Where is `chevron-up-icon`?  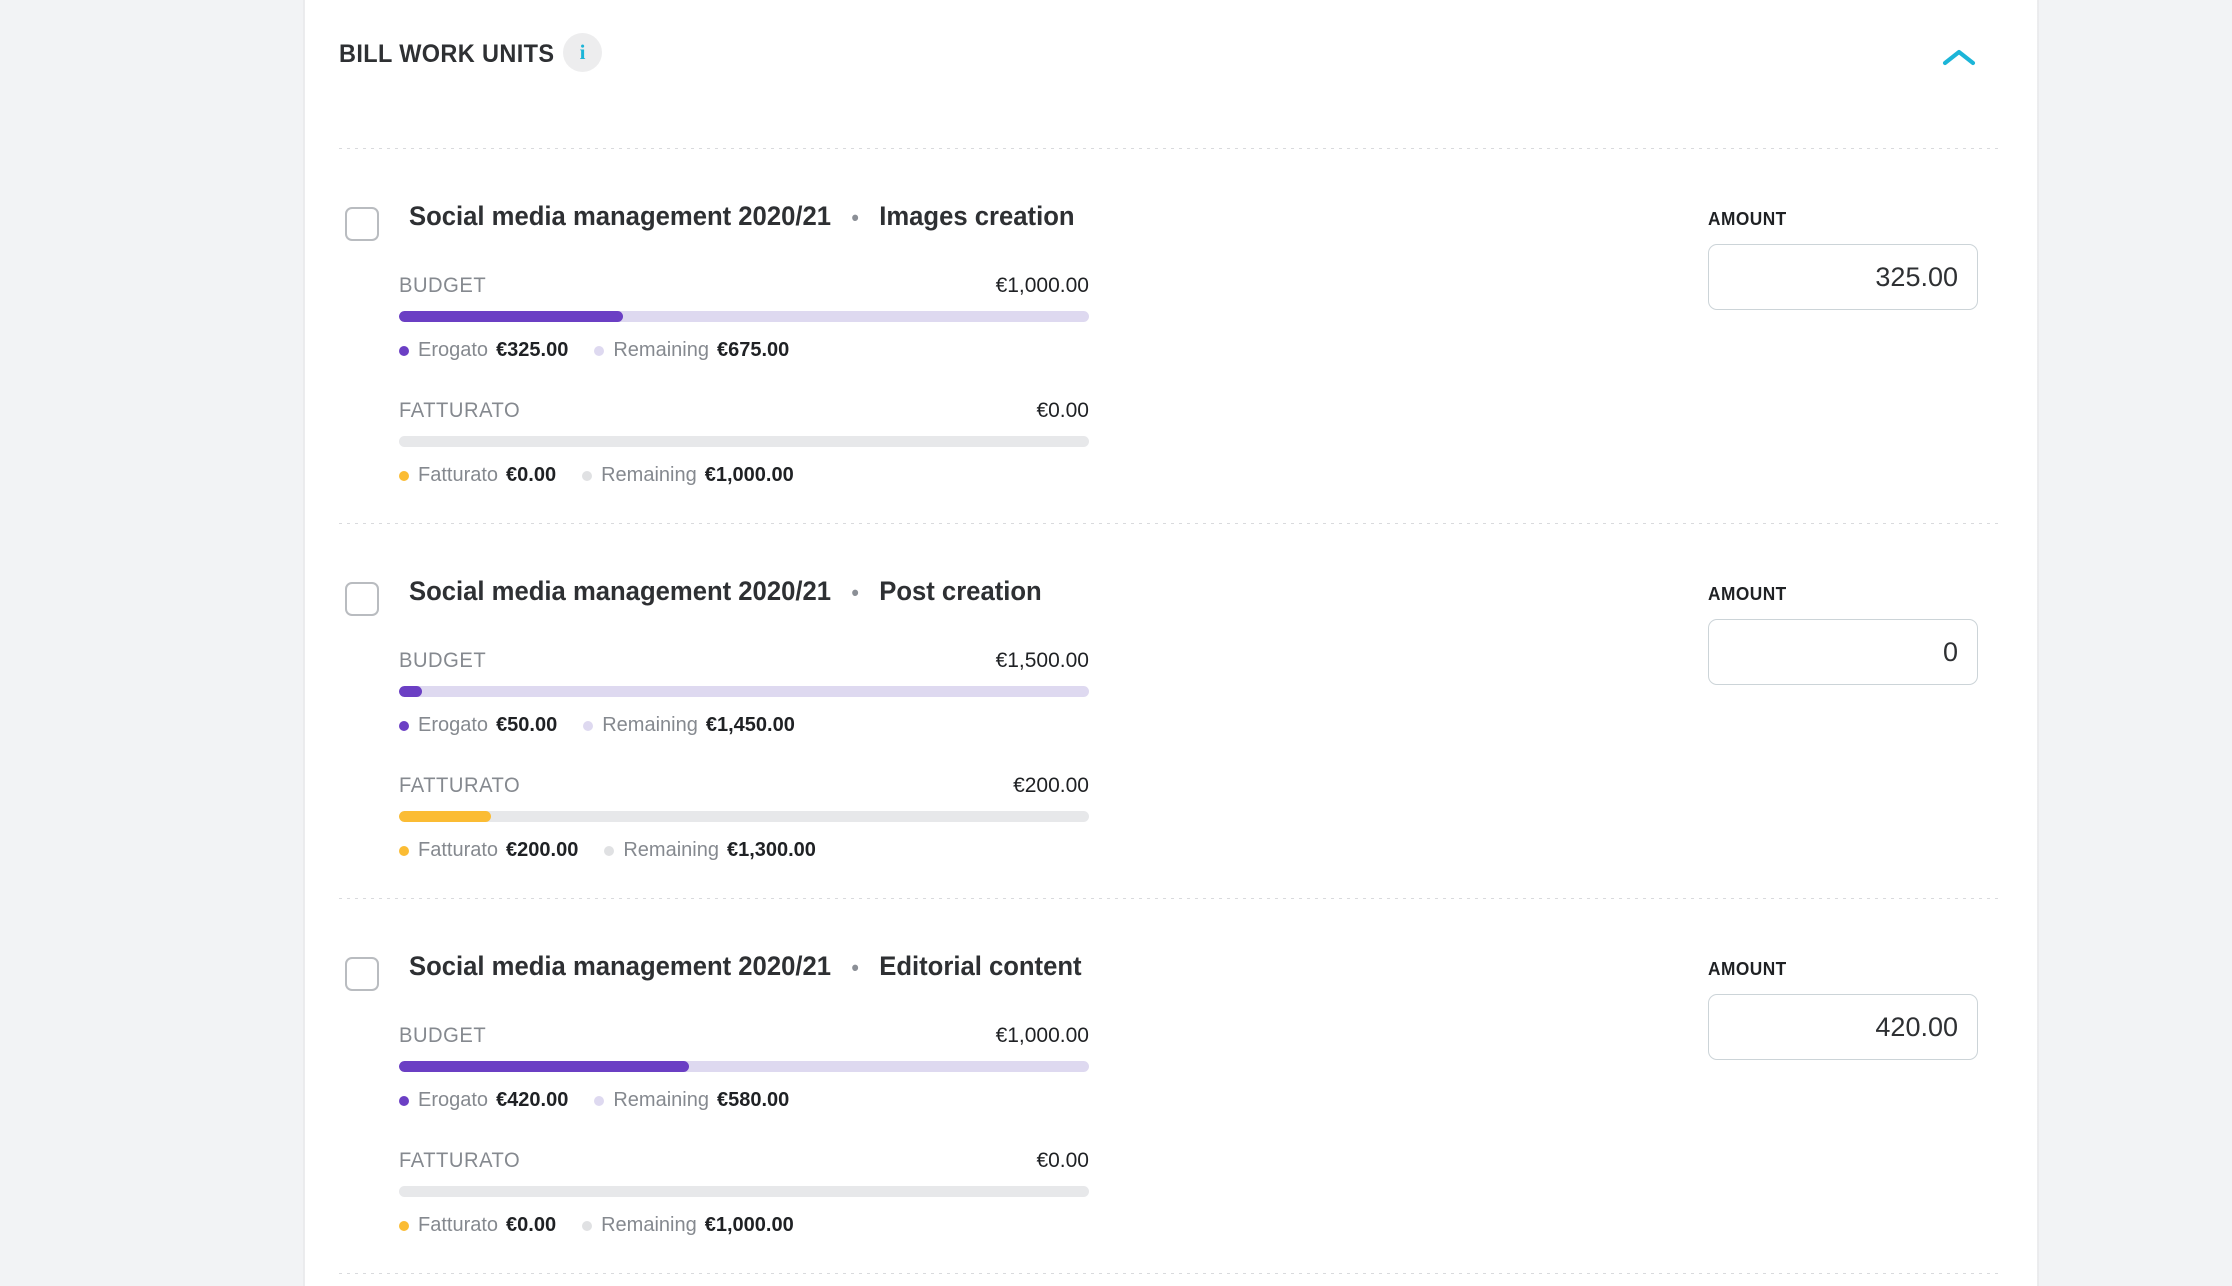 chevron-up-icon is located at coordinates (1959, 58).